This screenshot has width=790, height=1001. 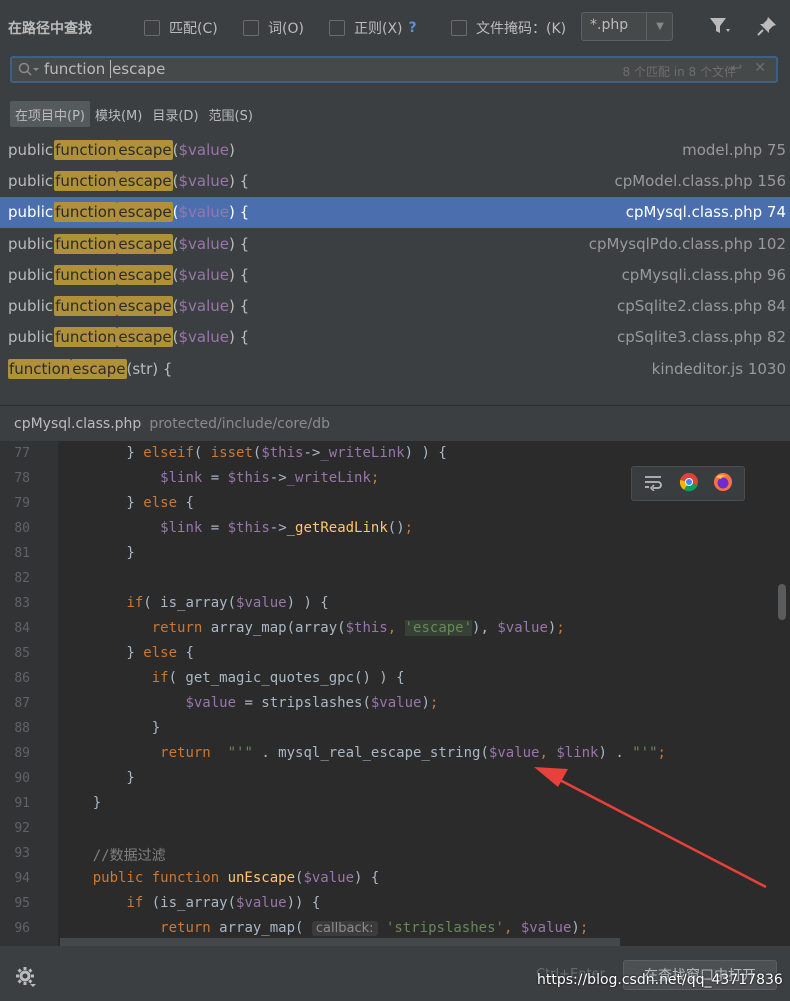 What do you see at coordinates (679, 72) in the screenshot?
I see `match-count: 8 个匹配 in 8 个文件` at bounding box center [679, 72].